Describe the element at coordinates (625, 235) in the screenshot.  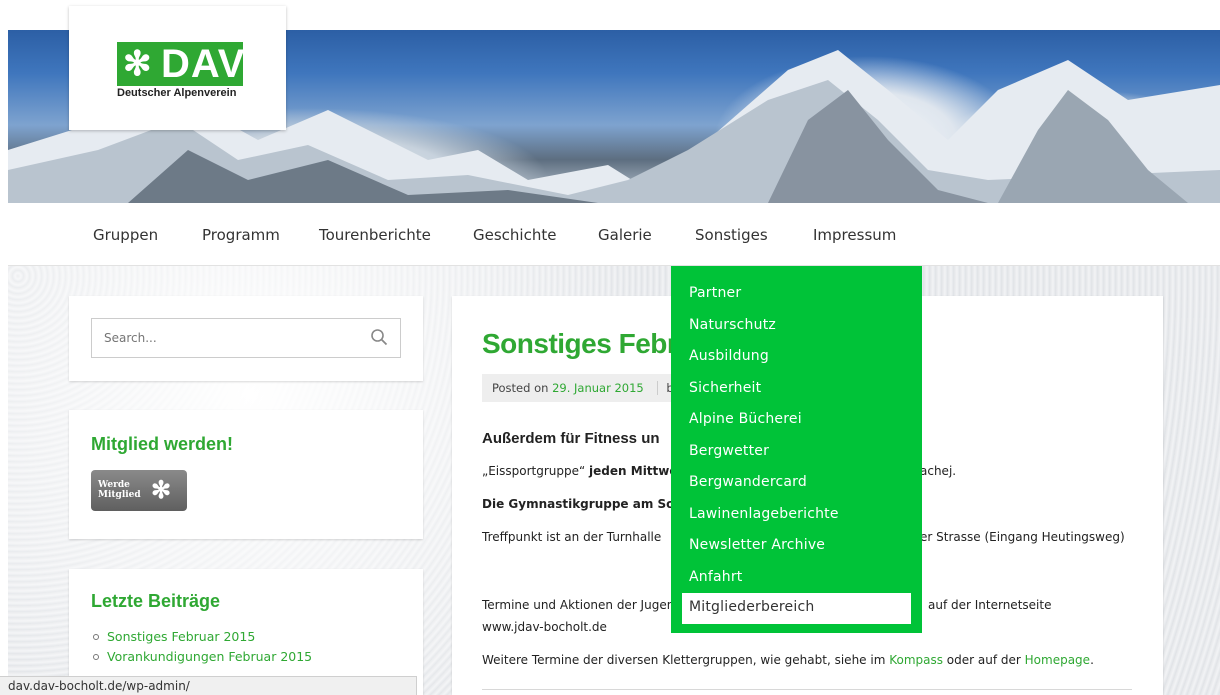
I see `nav-item-galerie: Galerie` at that location.